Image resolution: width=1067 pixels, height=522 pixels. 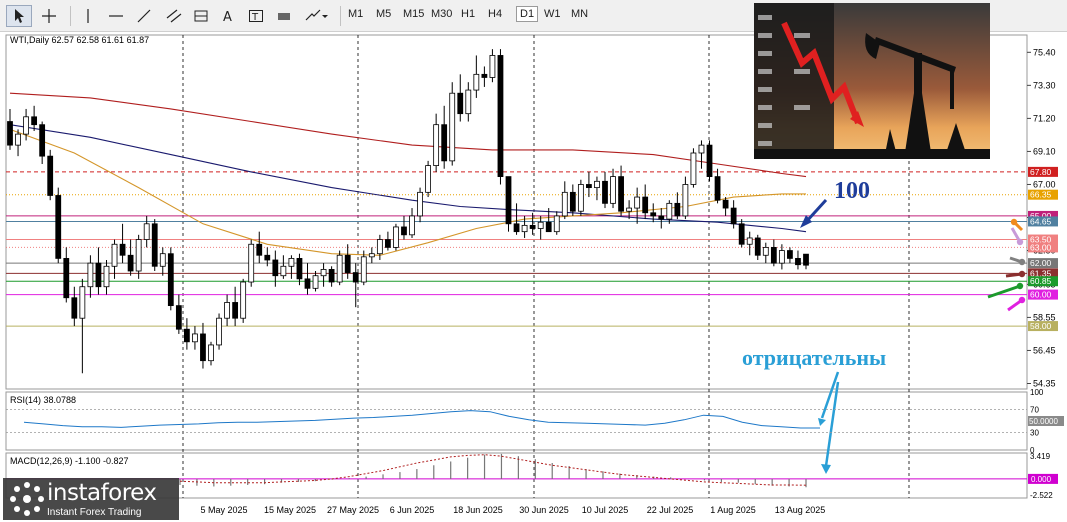 What do you see at coordinates (468, 14) in the screenshot?
I see `timeframe-h1: H1` at bounding box center [468, 14].